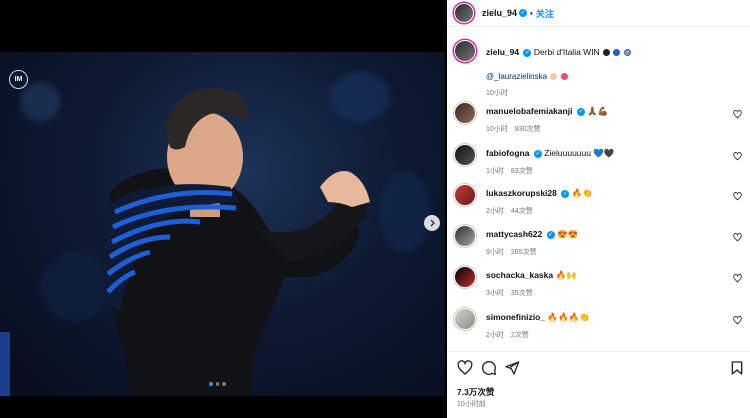 Image resolution: width=750 pixels, height=418 pixels. I want to click on comment-time: 10小时, so click(497, 129).